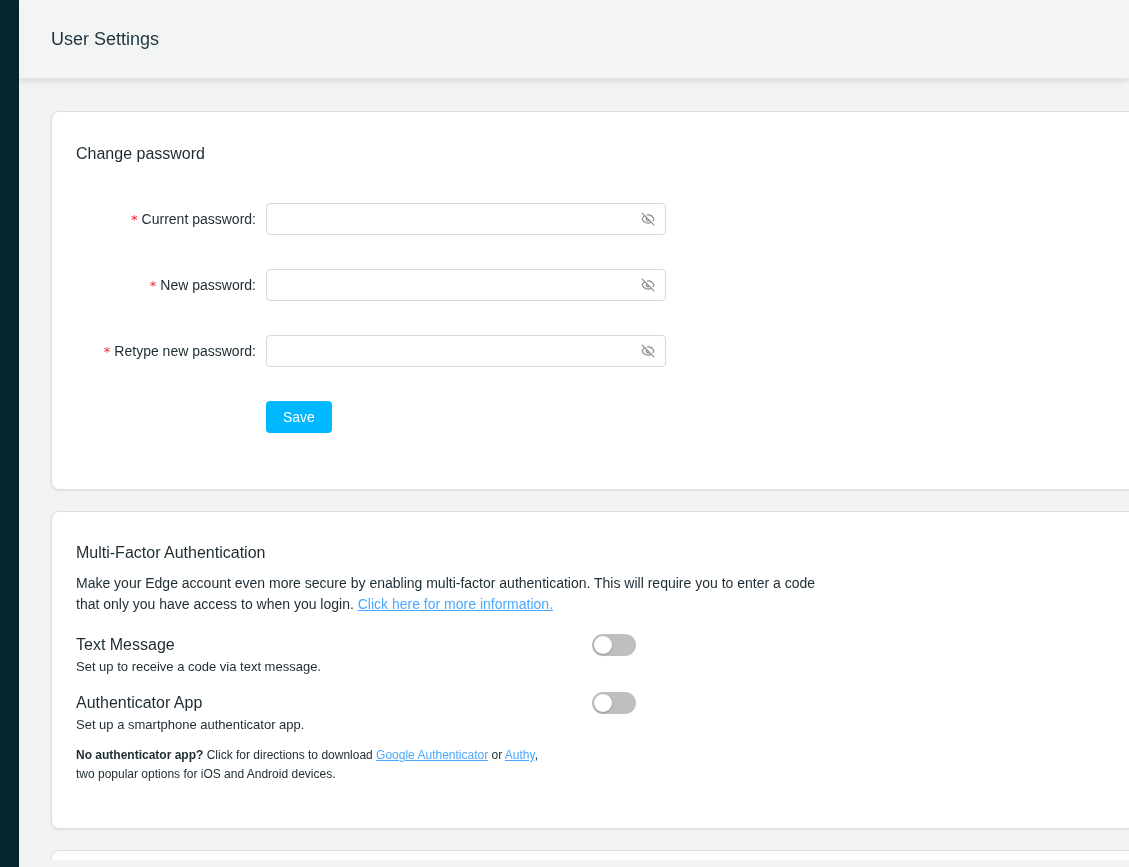 This screenshot has height=867, width=1129. What do you see at coordinates (455, 604) in the screenshot?
I see `link: Click here for more information.` at bounding box center [455, 604].